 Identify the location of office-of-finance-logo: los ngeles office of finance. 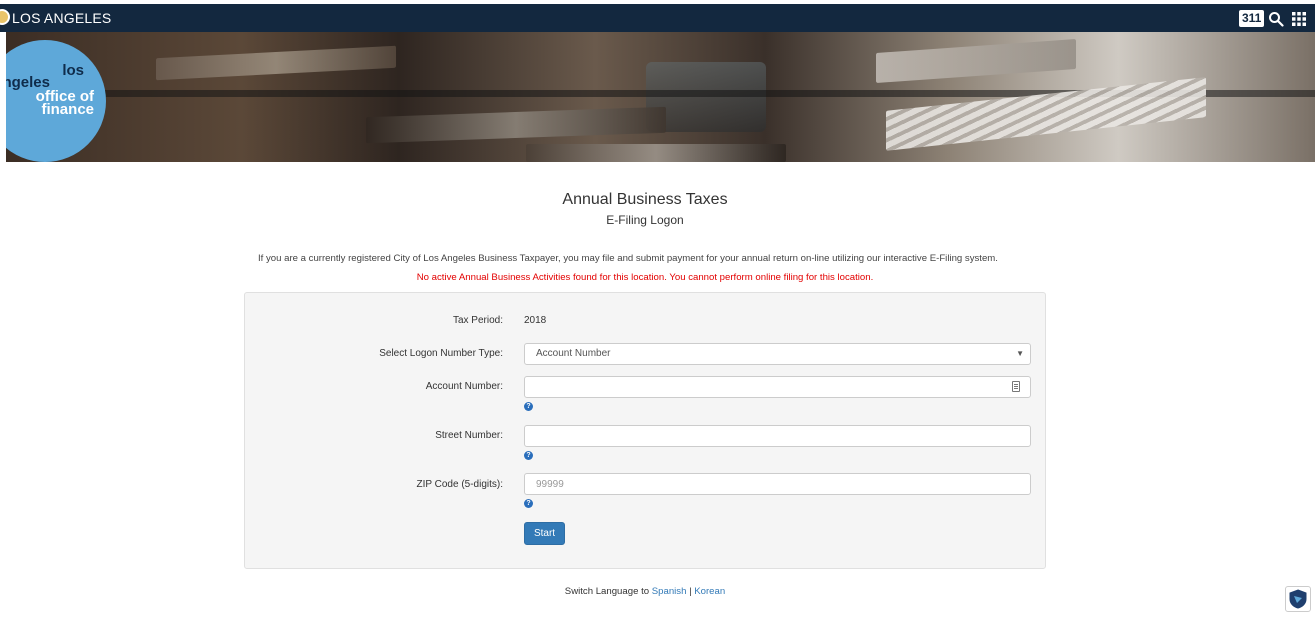
(56, 101).